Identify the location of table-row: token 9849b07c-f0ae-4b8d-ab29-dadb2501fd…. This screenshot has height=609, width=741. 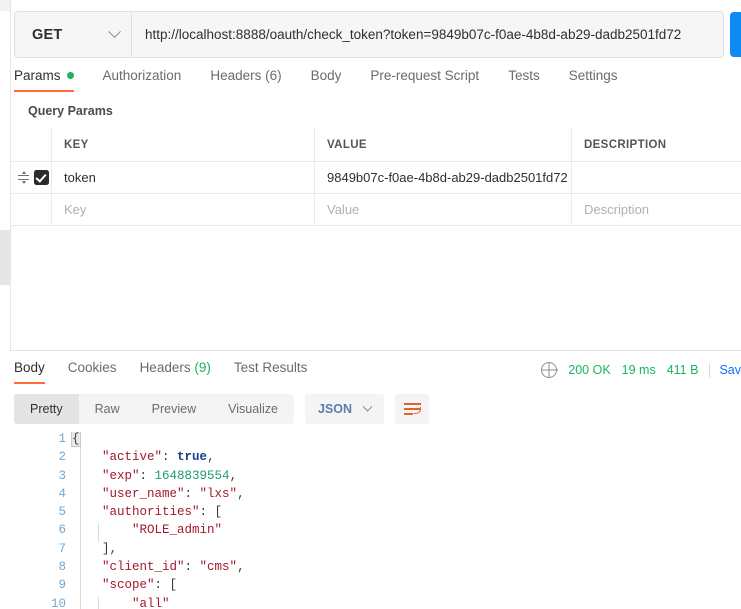
(375, 178).